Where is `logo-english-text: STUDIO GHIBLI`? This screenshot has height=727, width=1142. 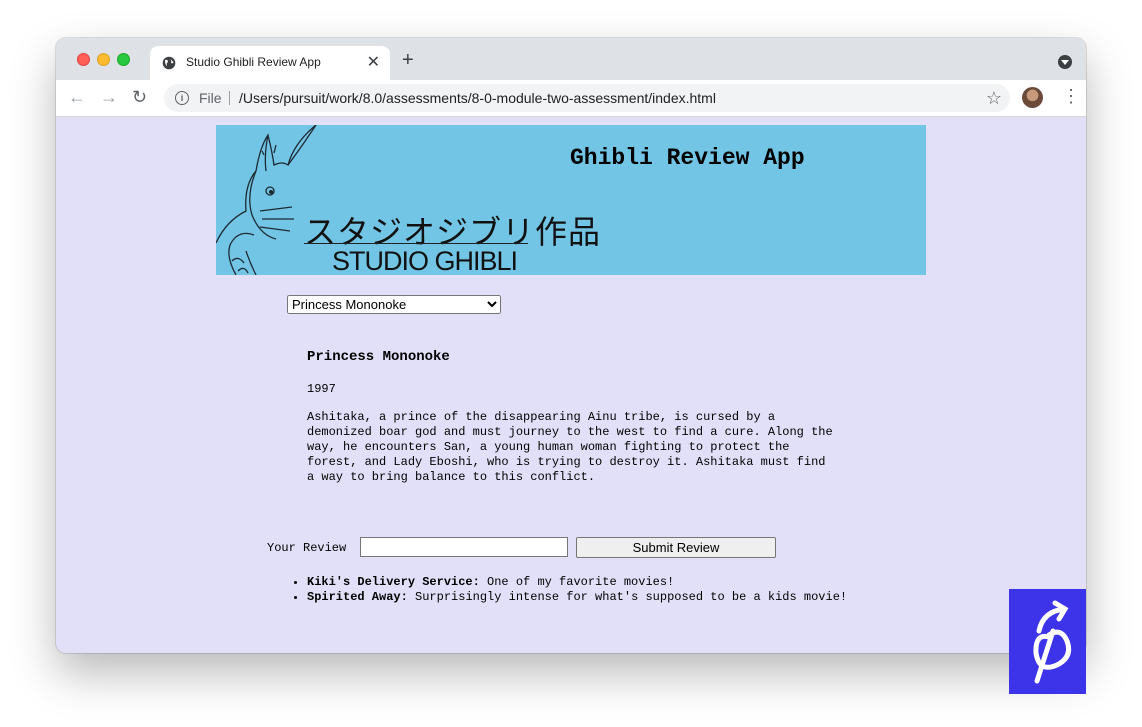 logo-english-text: STUDIO GHIBLI is located at coordinates (425, 260).